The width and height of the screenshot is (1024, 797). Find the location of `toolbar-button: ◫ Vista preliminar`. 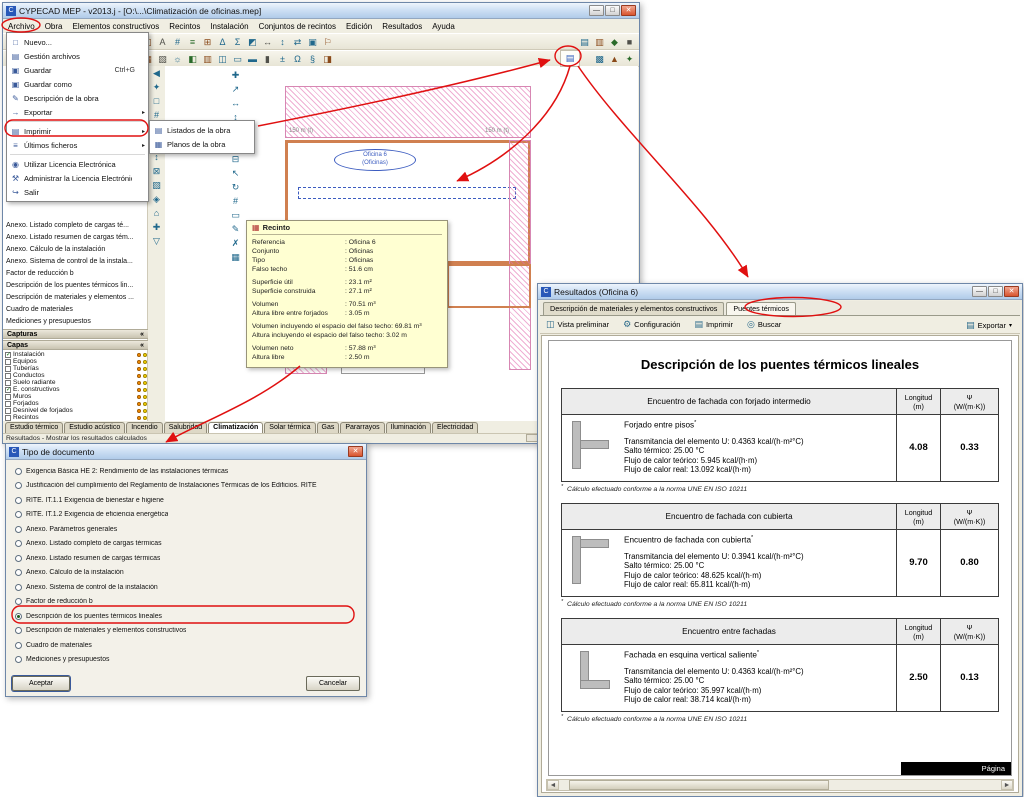

toolbar-button: ◫ Vista preliminar is located at coordinates (577, 324).